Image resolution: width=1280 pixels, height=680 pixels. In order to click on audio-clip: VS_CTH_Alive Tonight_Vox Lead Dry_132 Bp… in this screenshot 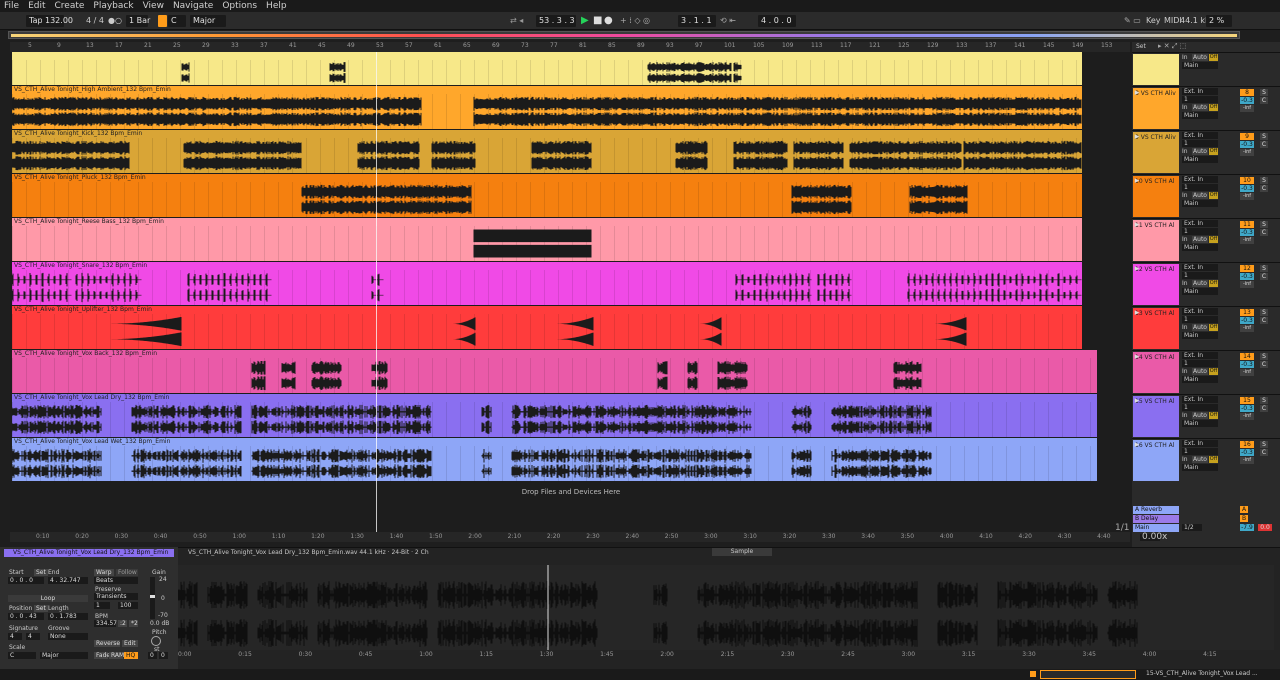, I will do `click(554, 415)`.